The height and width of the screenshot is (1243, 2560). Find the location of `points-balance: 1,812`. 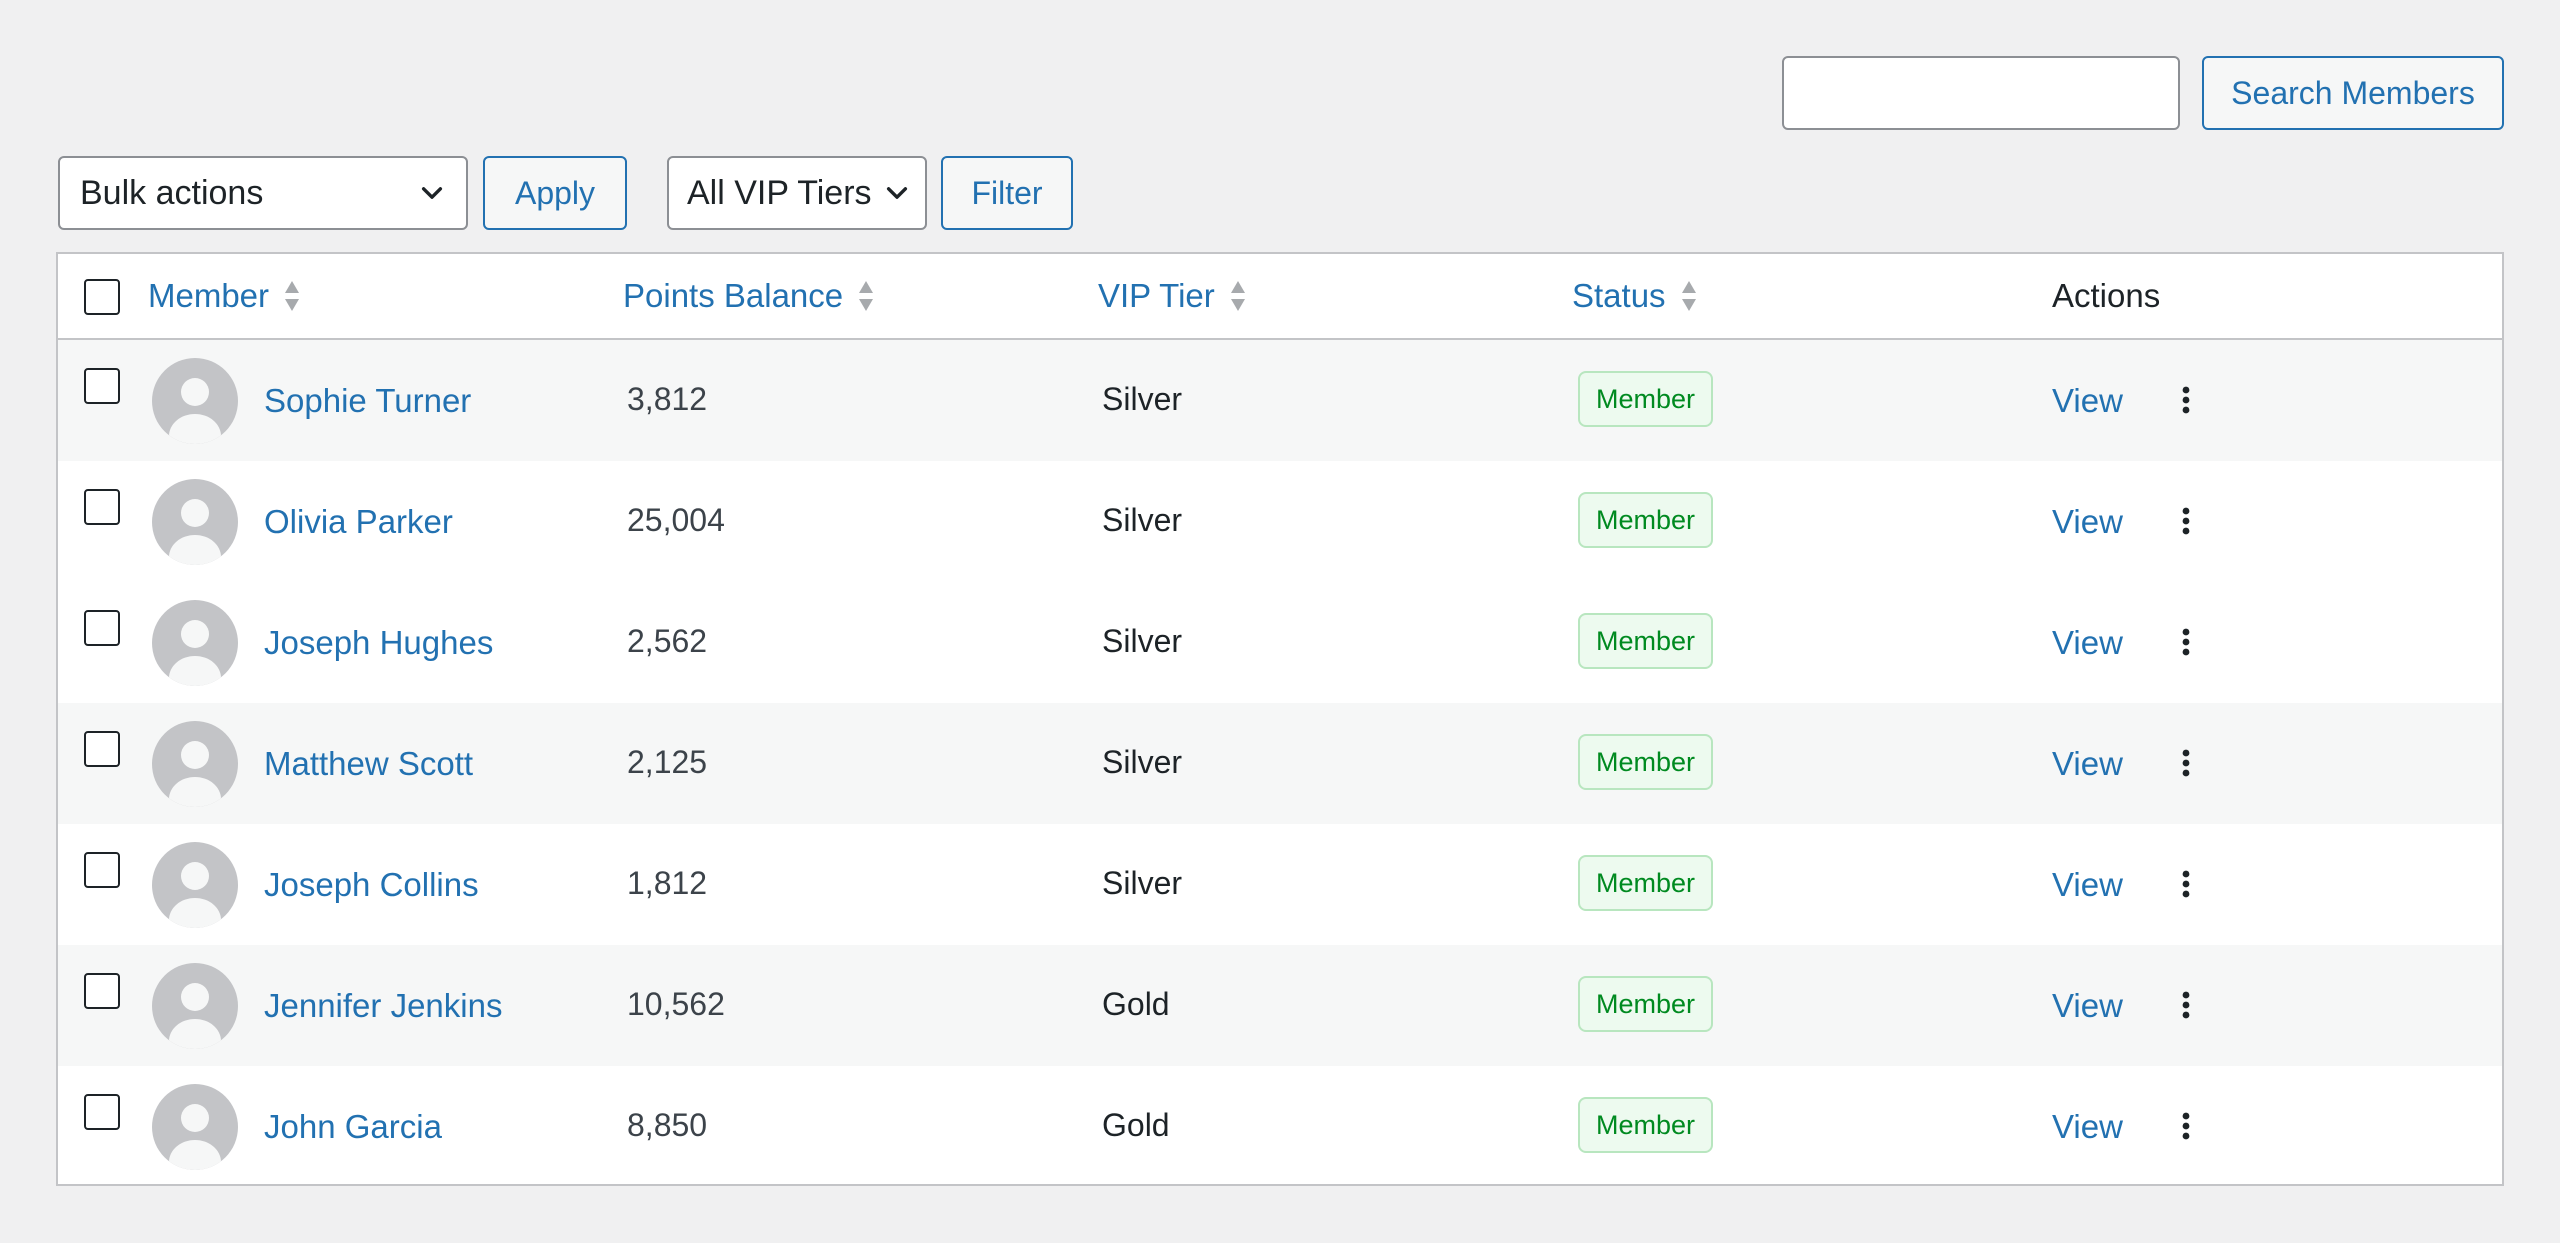

points-balance: 1,812 is located at coordinates (667, 883).